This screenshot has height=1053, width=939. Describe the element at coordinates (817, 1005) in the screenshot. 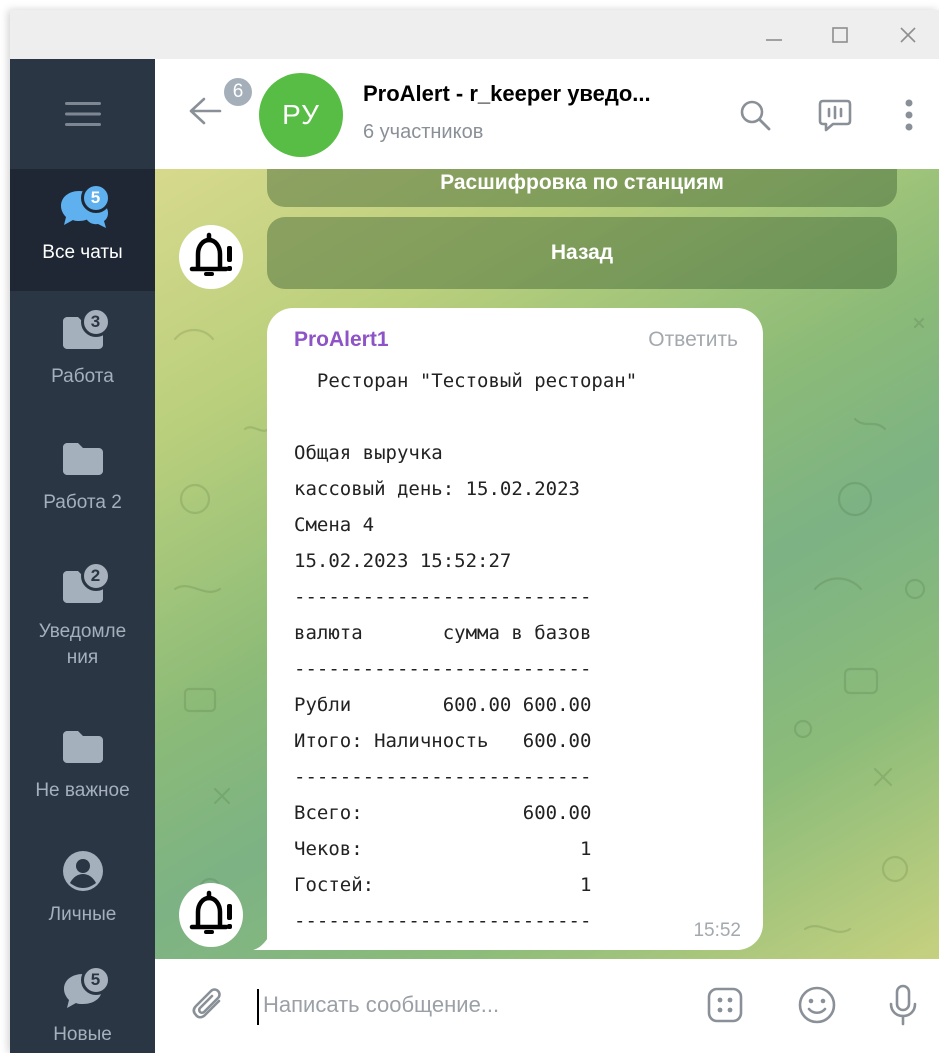

I see `emoji-icon` at that location.